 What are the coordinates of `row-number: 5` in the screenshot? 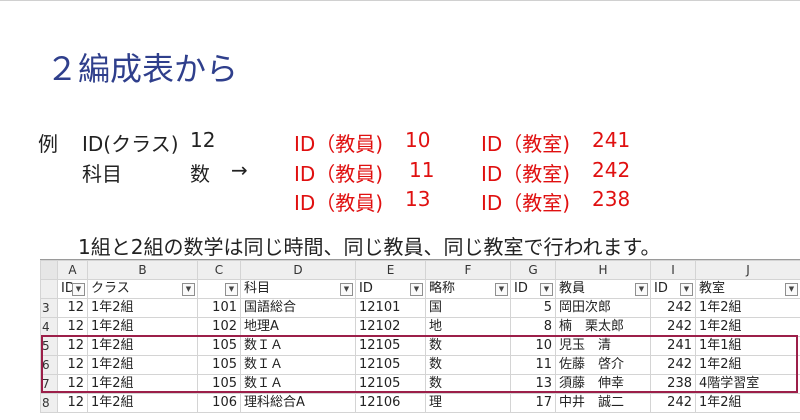 It's located at (49, 346).